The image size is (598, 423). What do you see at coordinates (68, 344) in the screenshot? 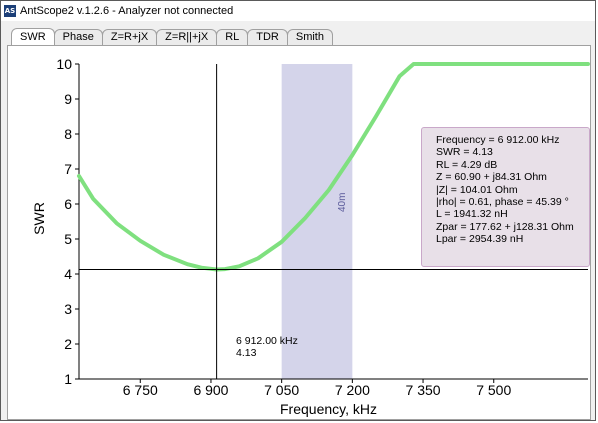
I see `y-tick-label: 2` at bounding box center [68, 344].